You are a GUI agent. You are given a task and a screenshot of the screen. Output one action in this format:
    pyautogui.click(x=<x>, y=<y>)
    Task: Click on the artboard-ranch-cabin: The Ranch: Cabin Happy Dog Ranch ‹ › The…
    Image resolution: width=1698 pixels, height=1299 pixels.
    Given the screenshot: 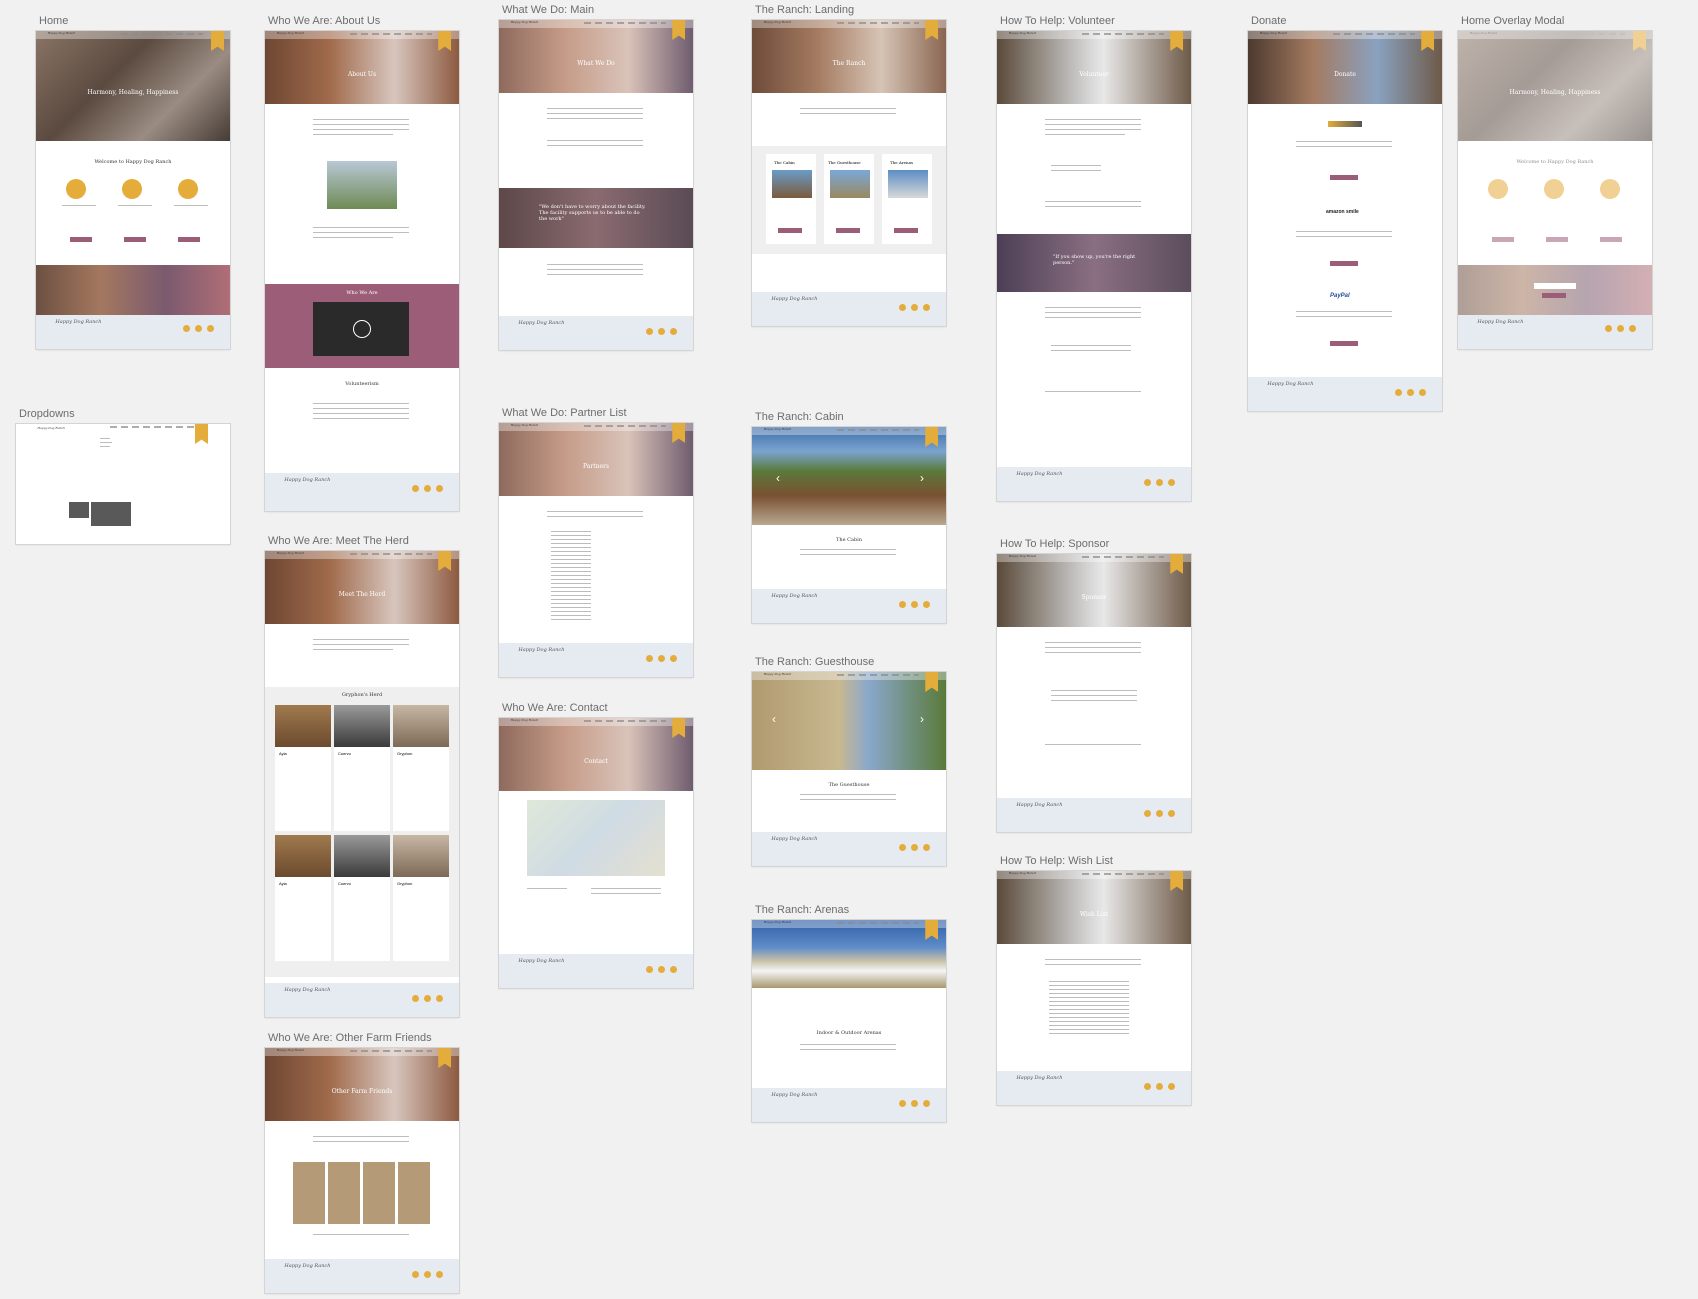 What is the action you would take?
    pyautogui.click(x=849, y=517)
    